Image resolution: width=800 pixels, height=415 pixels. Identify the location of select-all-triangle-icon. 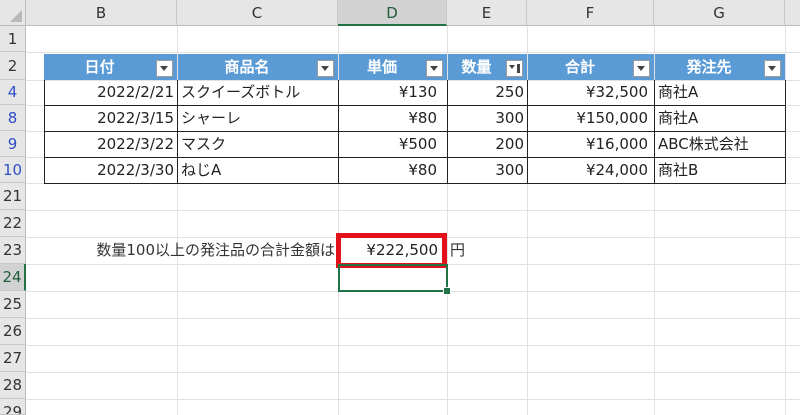
(16, 16).